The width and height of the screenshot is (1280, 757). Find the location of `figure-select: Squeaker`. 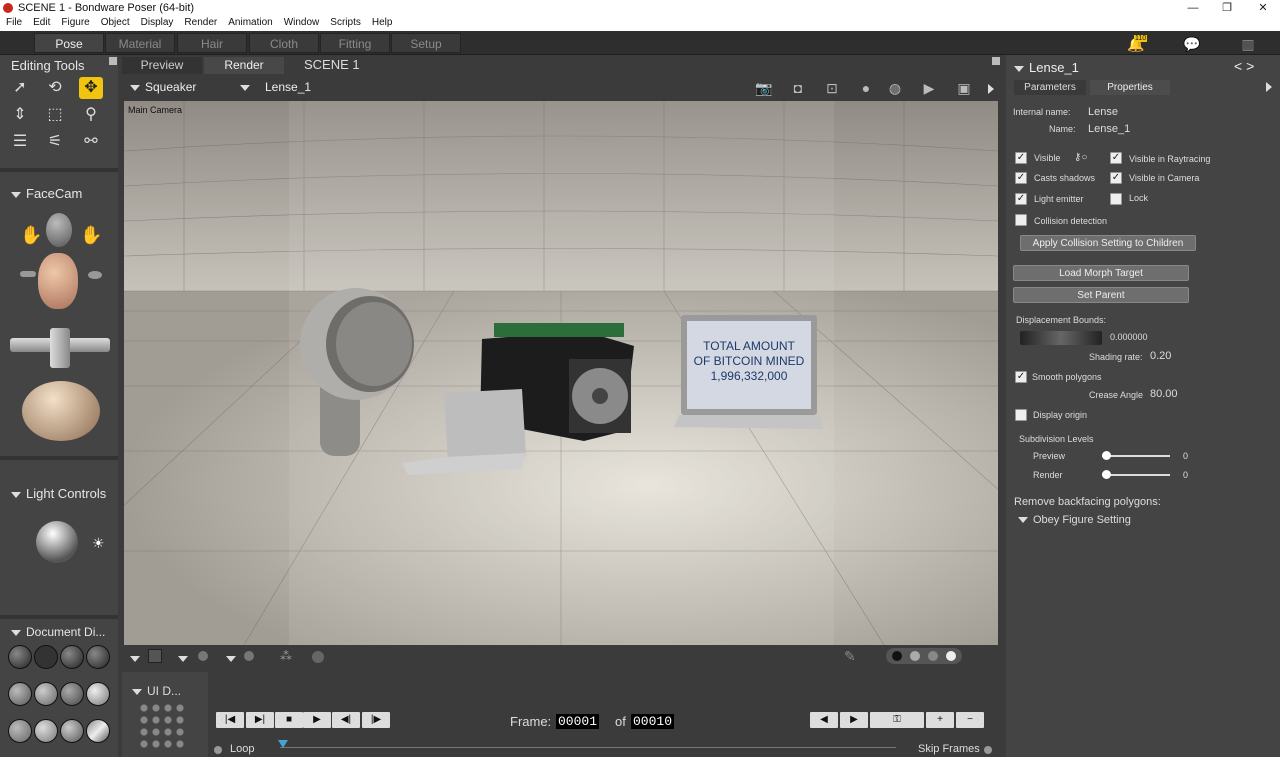

figure-select: Squeaker is located at coordinates (163, 87).